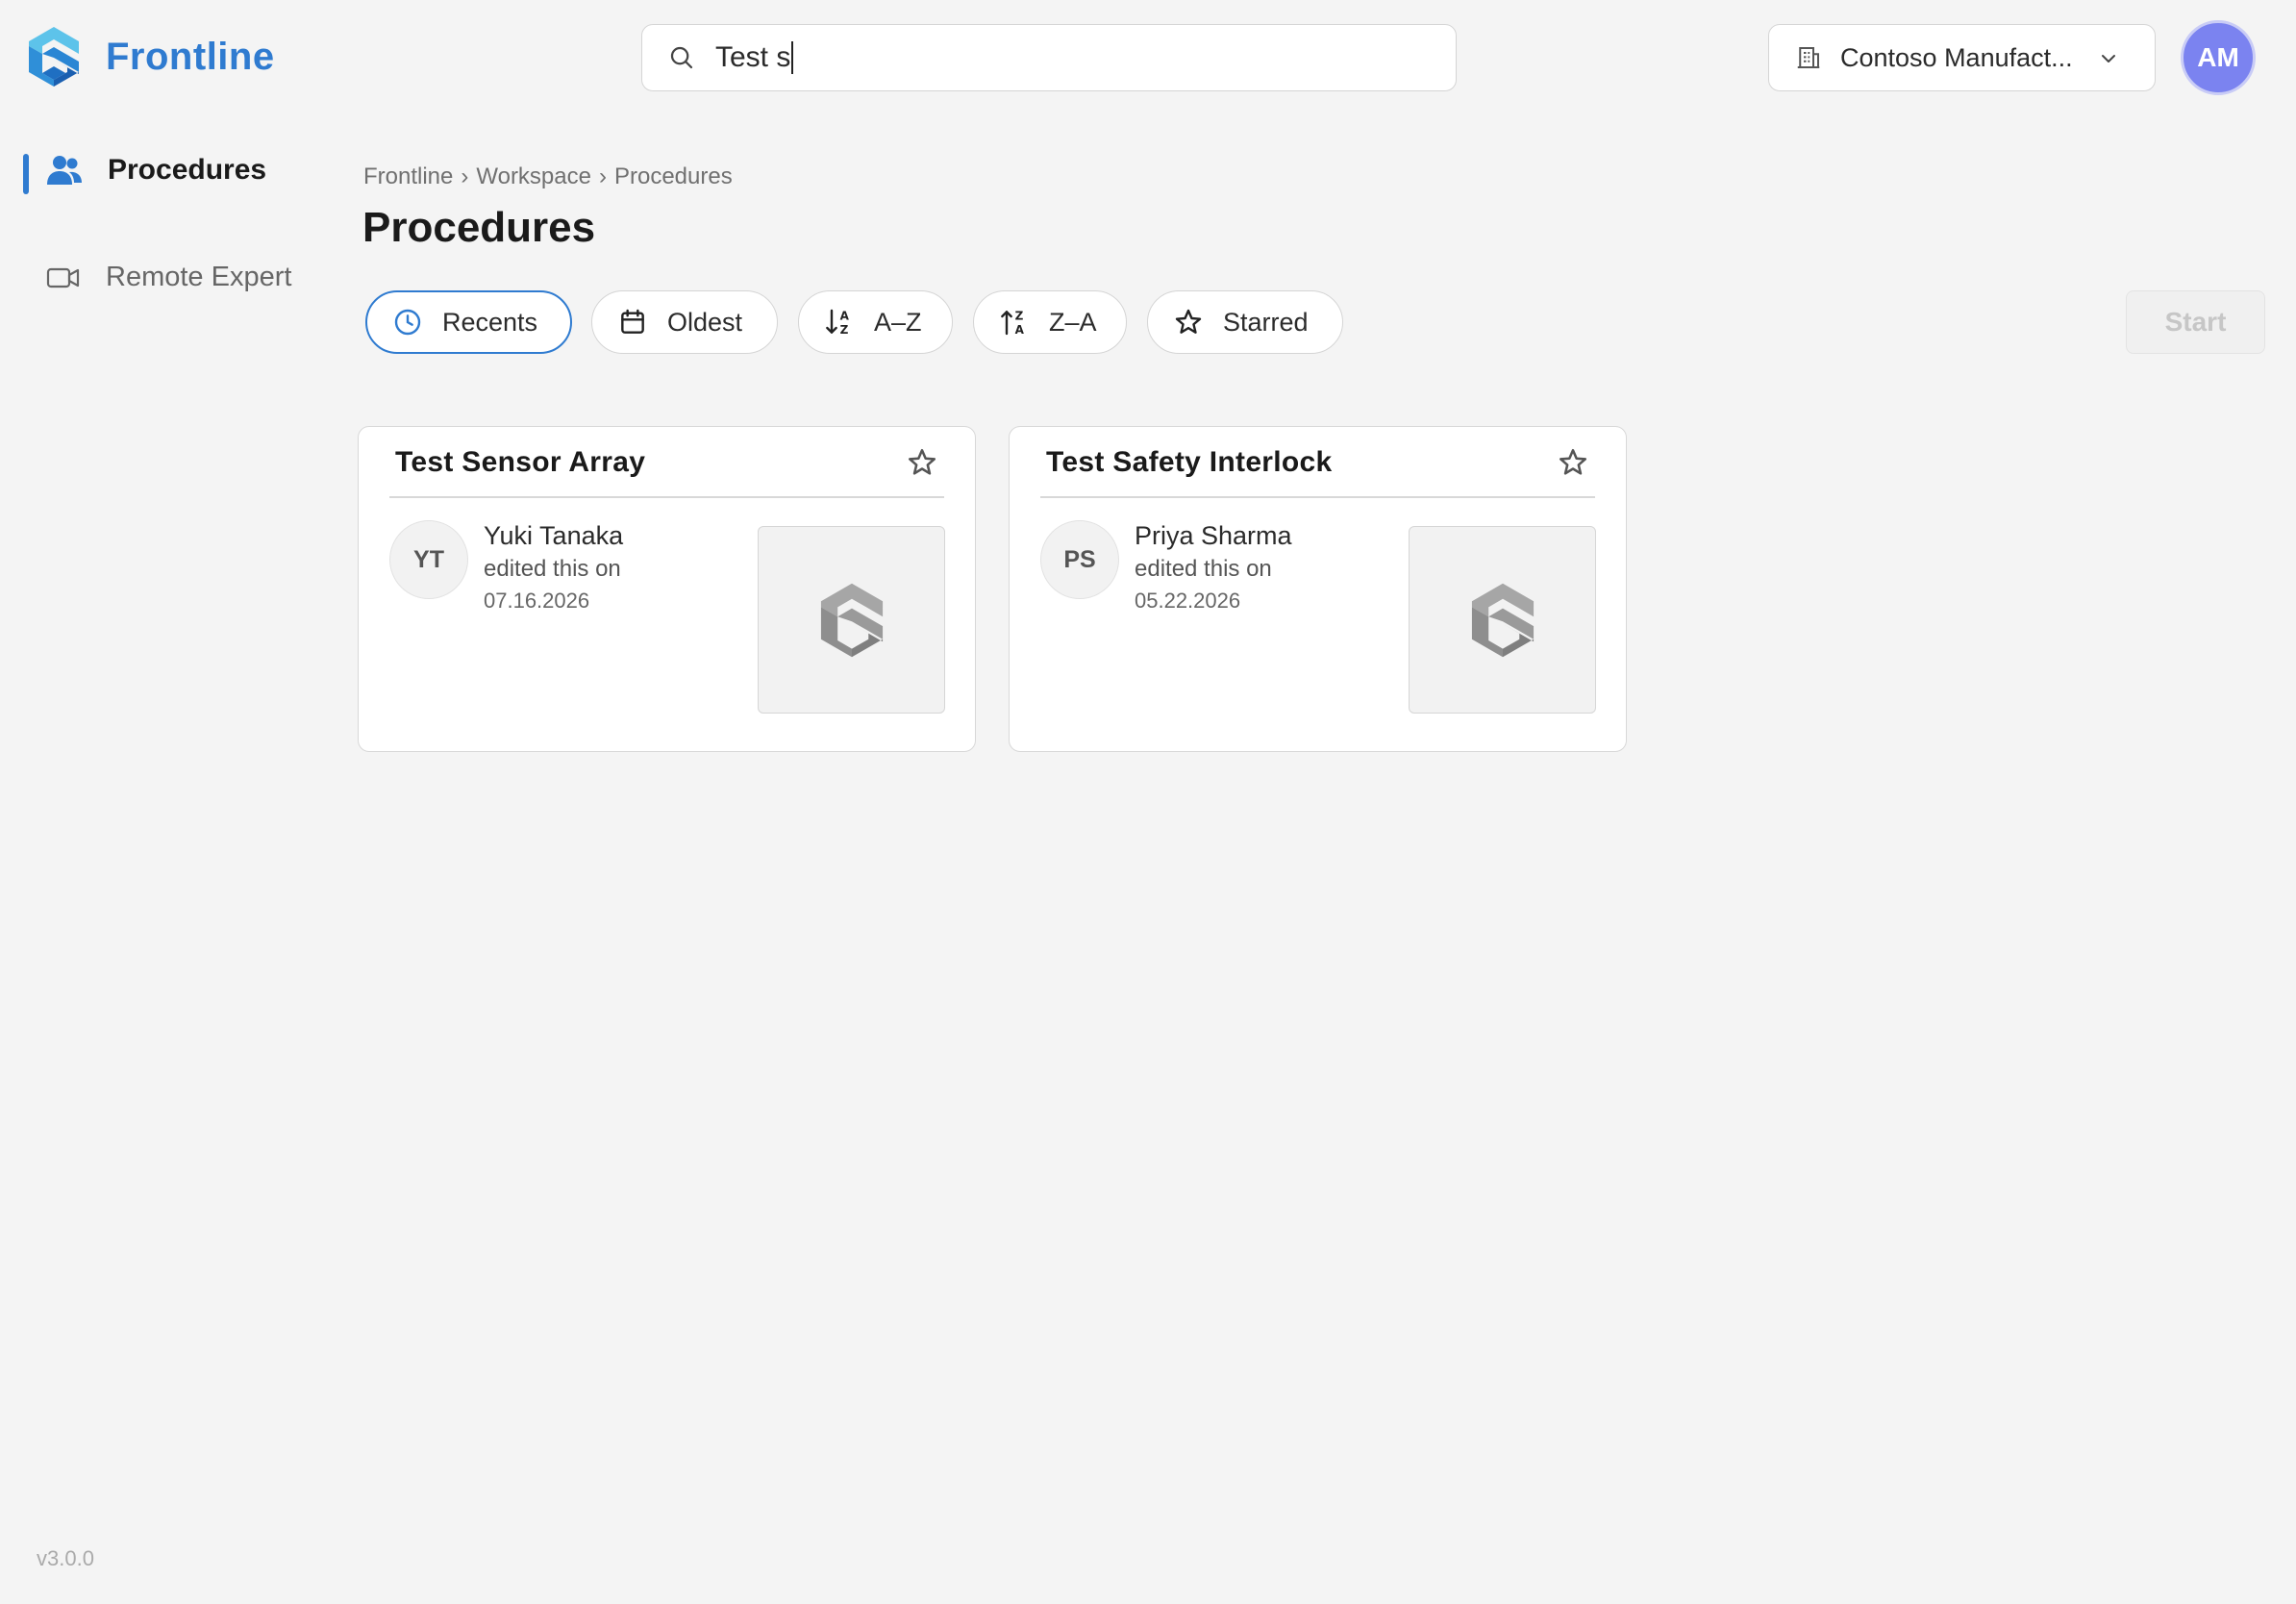 The image size is (2296, 1604). I want to click on search-icon, so click(681, 57).